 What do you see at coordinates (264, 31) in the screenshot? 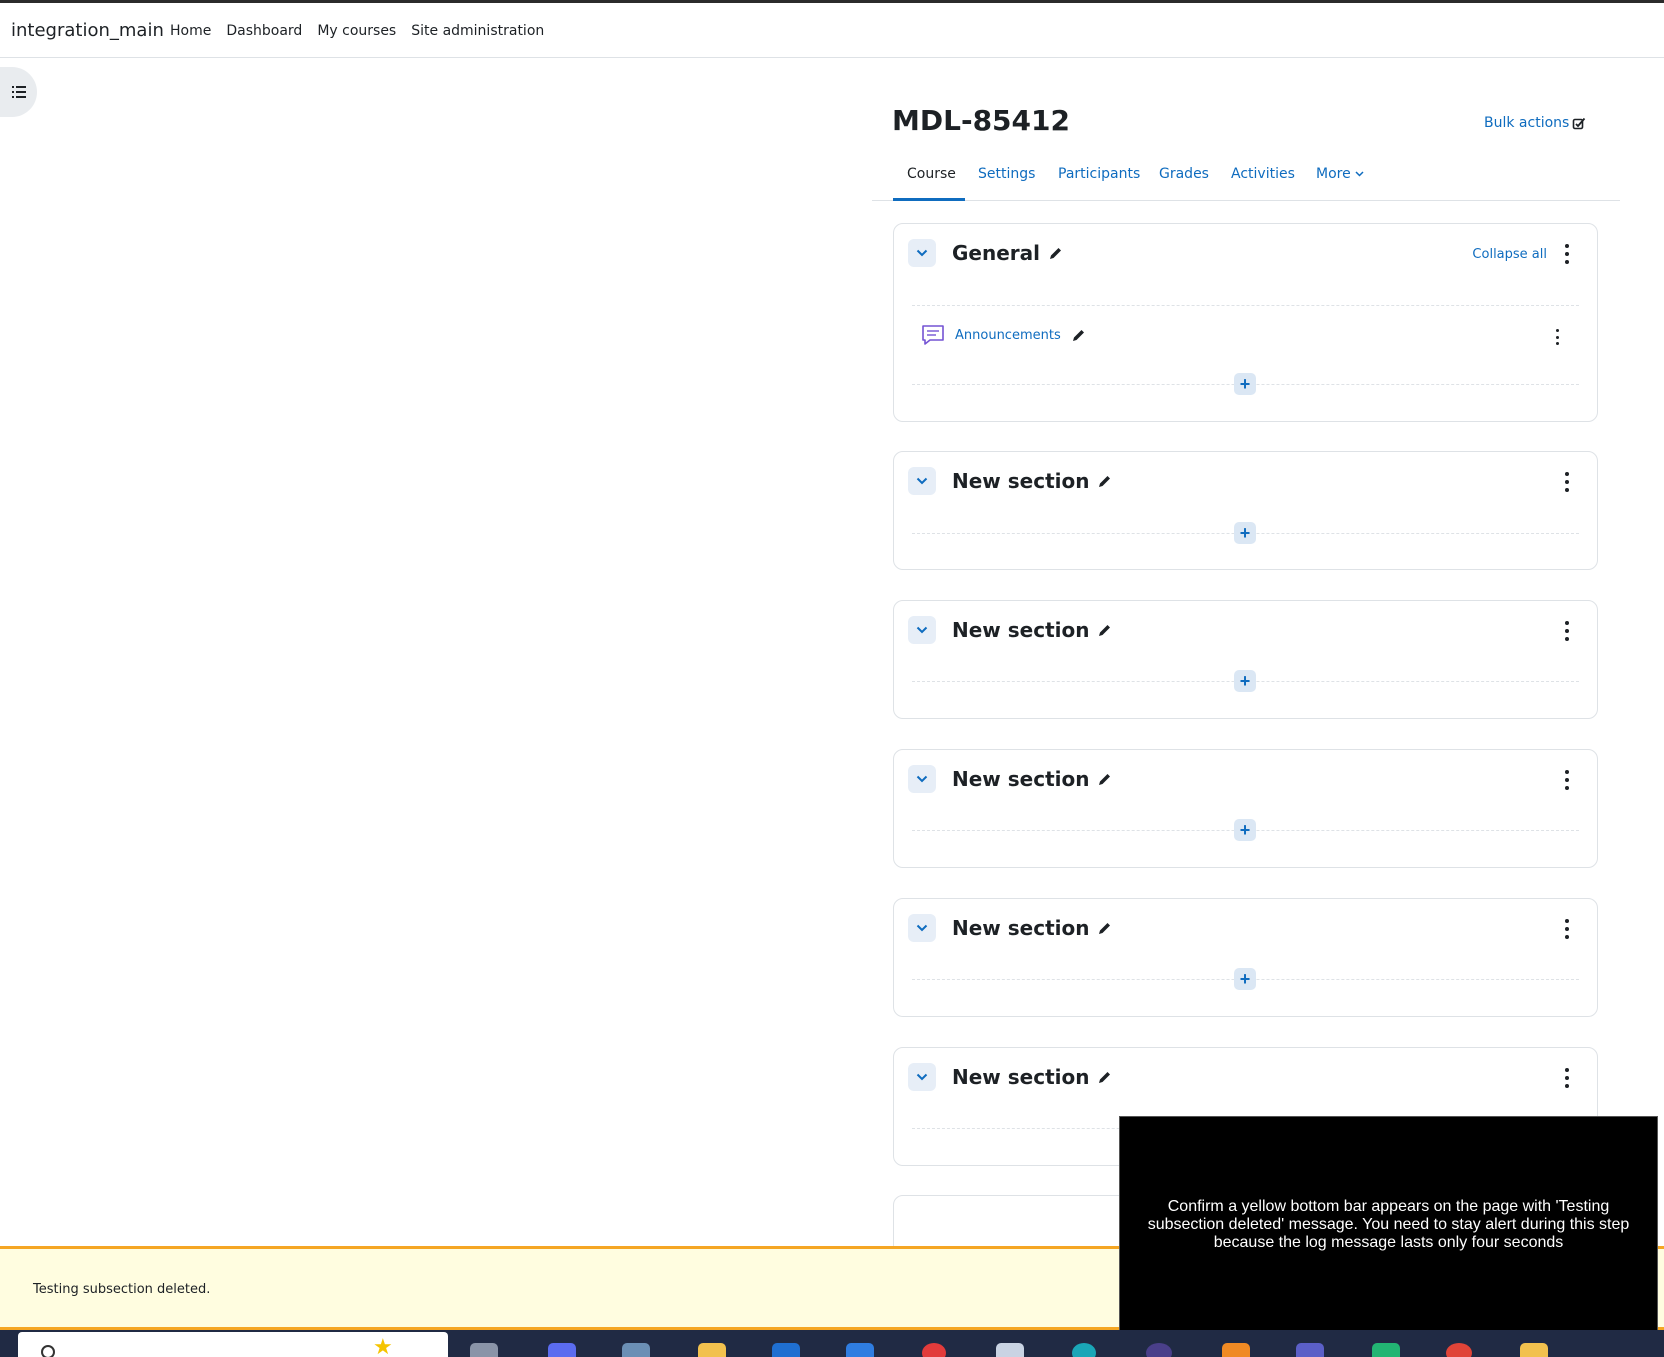
I see `nav-dashboard: Dashboard` at bounding box center [264, 31].